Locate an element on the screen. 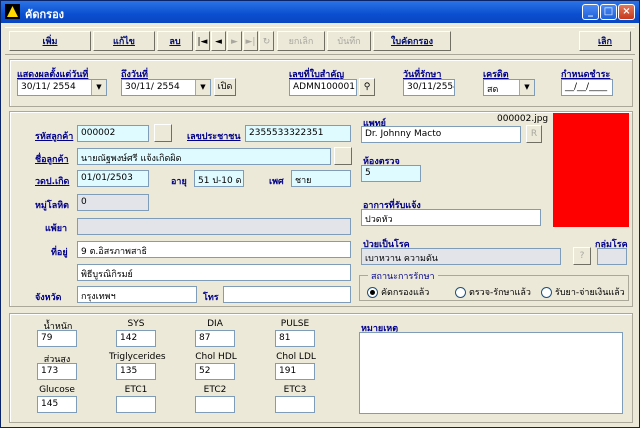 The height and width of the screenshot is (428, 640). exam-room-field: 5 is located at coordinates (391, 173).